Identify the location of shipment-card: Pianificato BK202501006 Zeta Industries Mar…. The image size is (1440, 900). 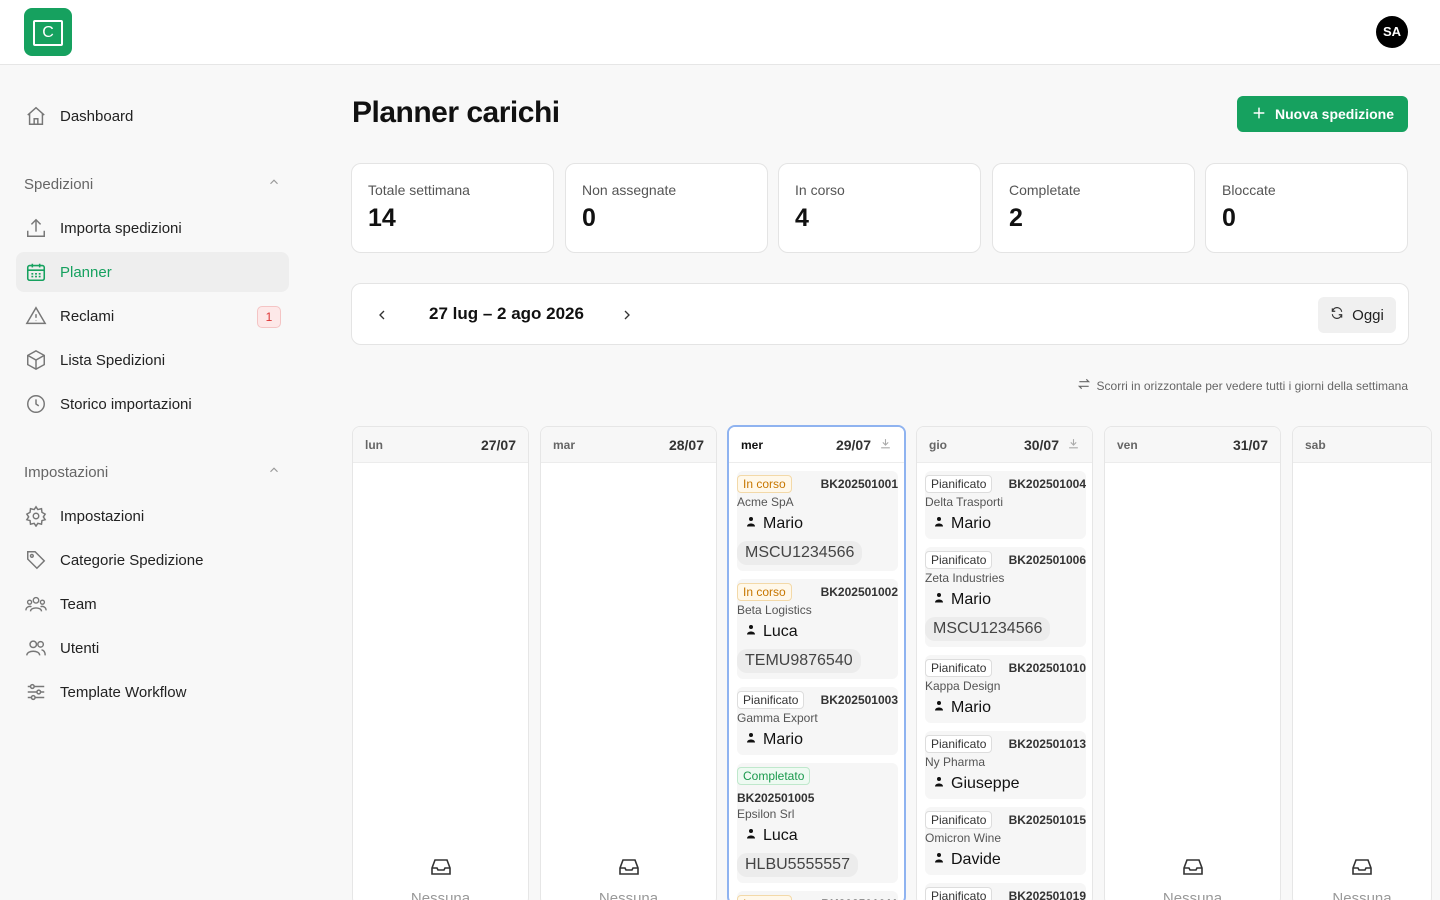
(1005, 597).